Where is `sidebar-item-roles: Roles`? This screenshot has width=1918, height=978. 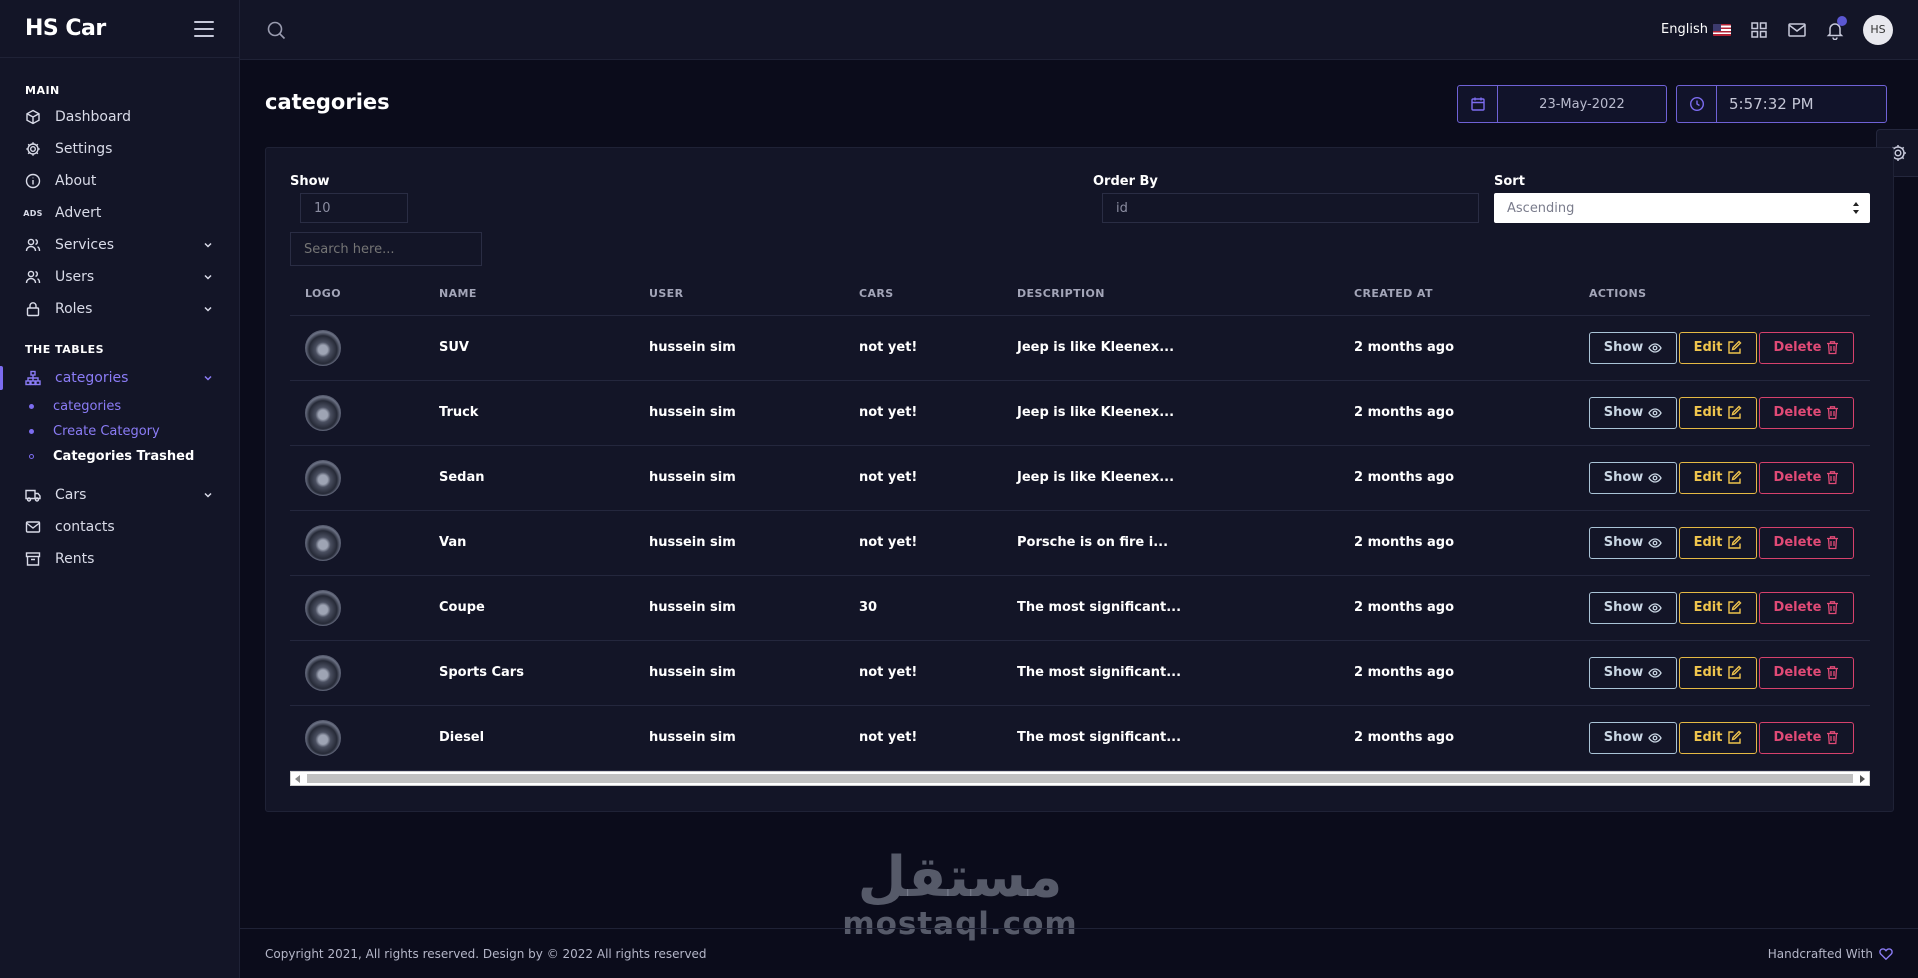
sidebar-item-roles: Roles is located at coordinates (119, 309).